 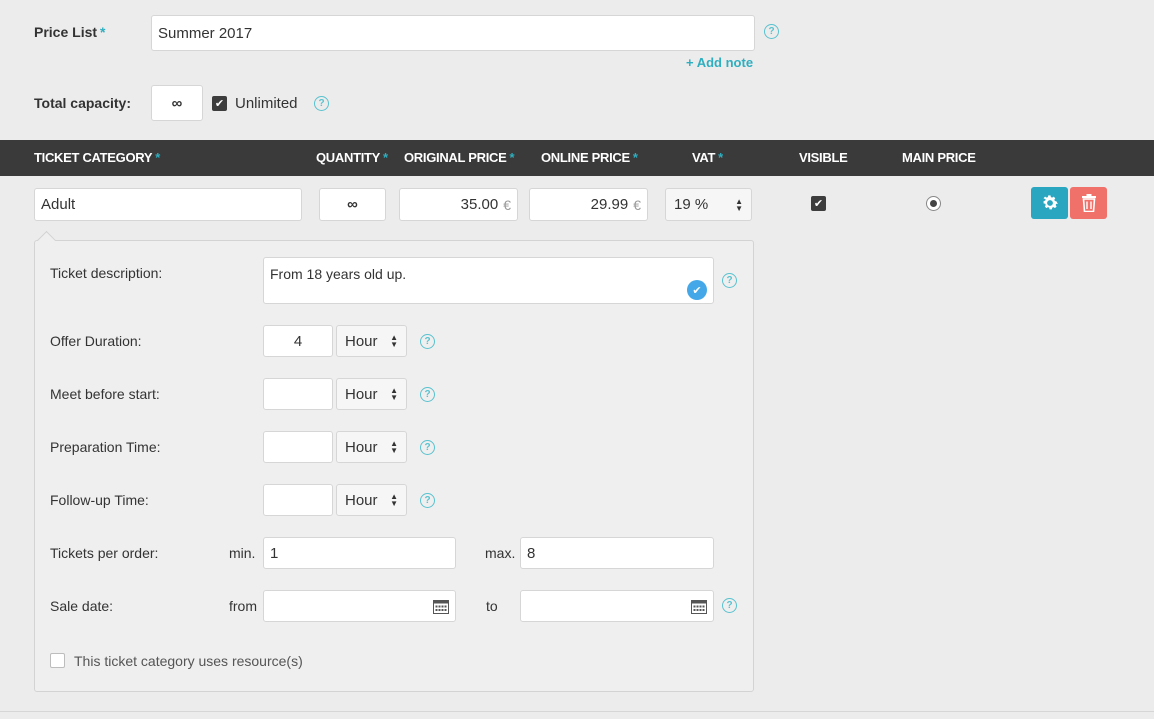 What do you see at coordinates (697, 290) in the screenshot?
I see `spellcheck-check-icon: ✔` at bounding box center [697, 290].